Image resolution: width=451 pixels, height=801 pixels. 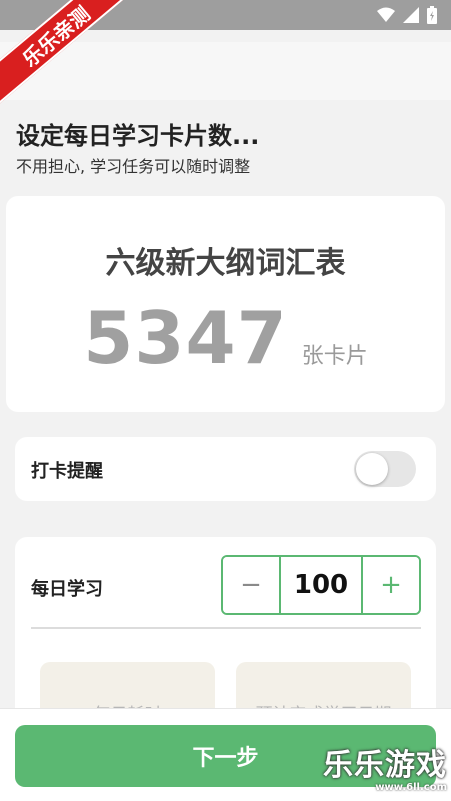 I want to click on card-count-row: 5347 张卡片, so click(x=225, y=338).